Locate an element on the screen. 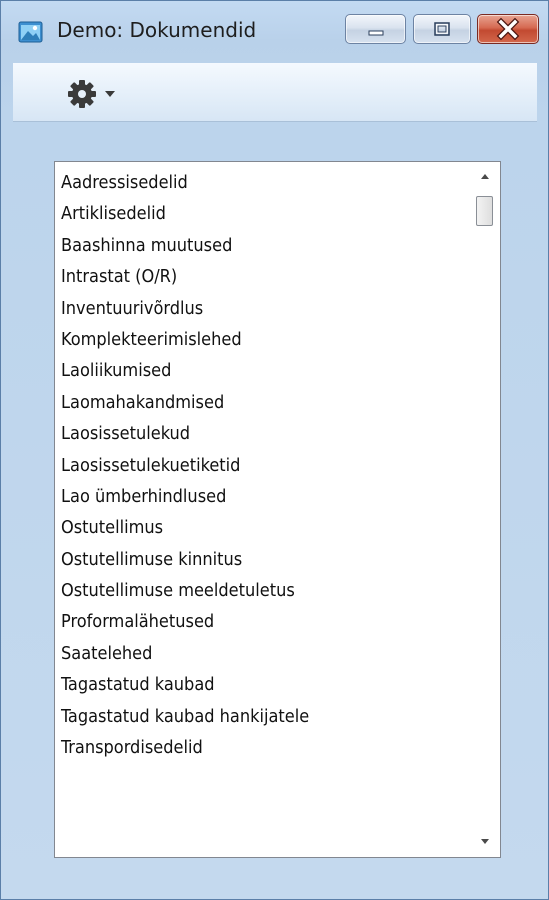 The height and width of the screenshot is (900, 549). maximize-icon is located at coordinates (442, 29).